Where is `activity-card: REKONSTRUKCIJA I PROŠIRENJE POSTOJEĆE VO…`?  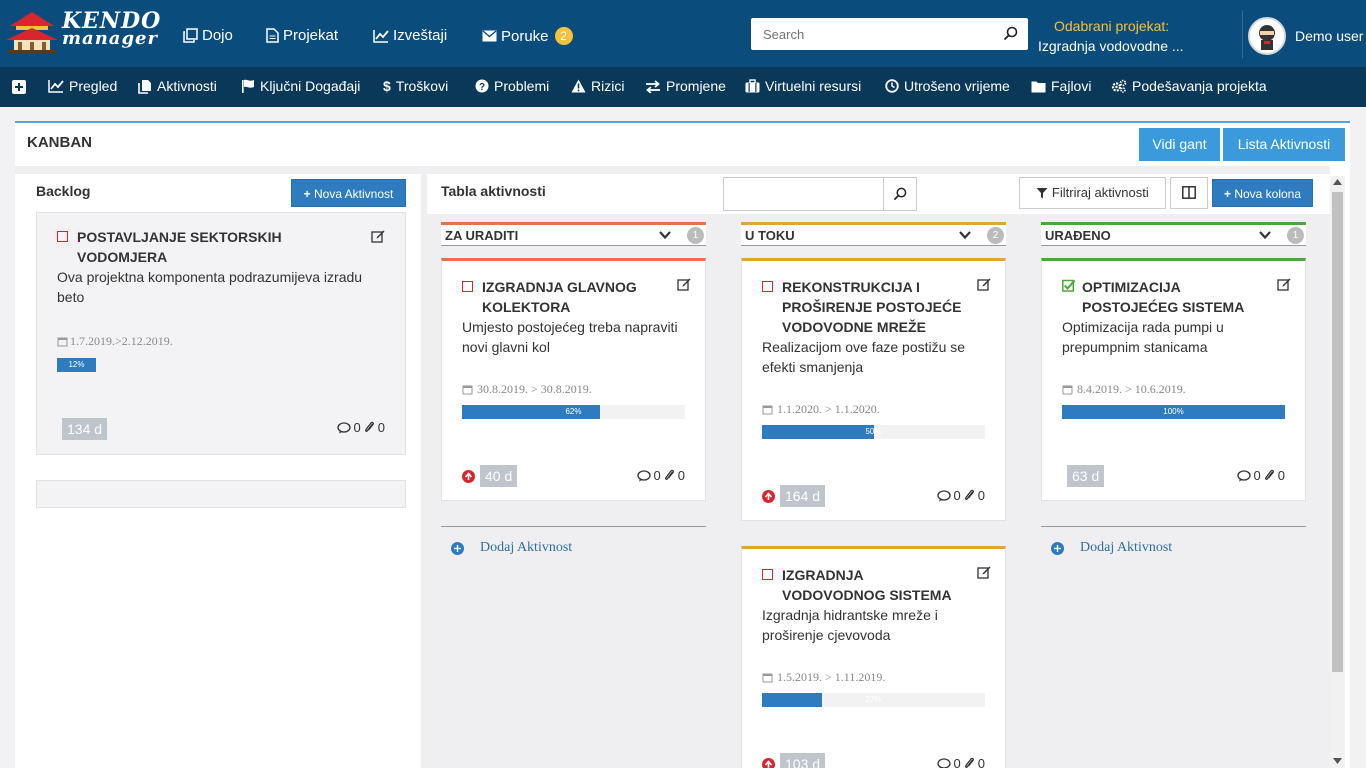 activity-card: REKONSTRUKCIJA I PROŠIRENJE POSTOJEĆE VO… is located at coordinates (873, 389).